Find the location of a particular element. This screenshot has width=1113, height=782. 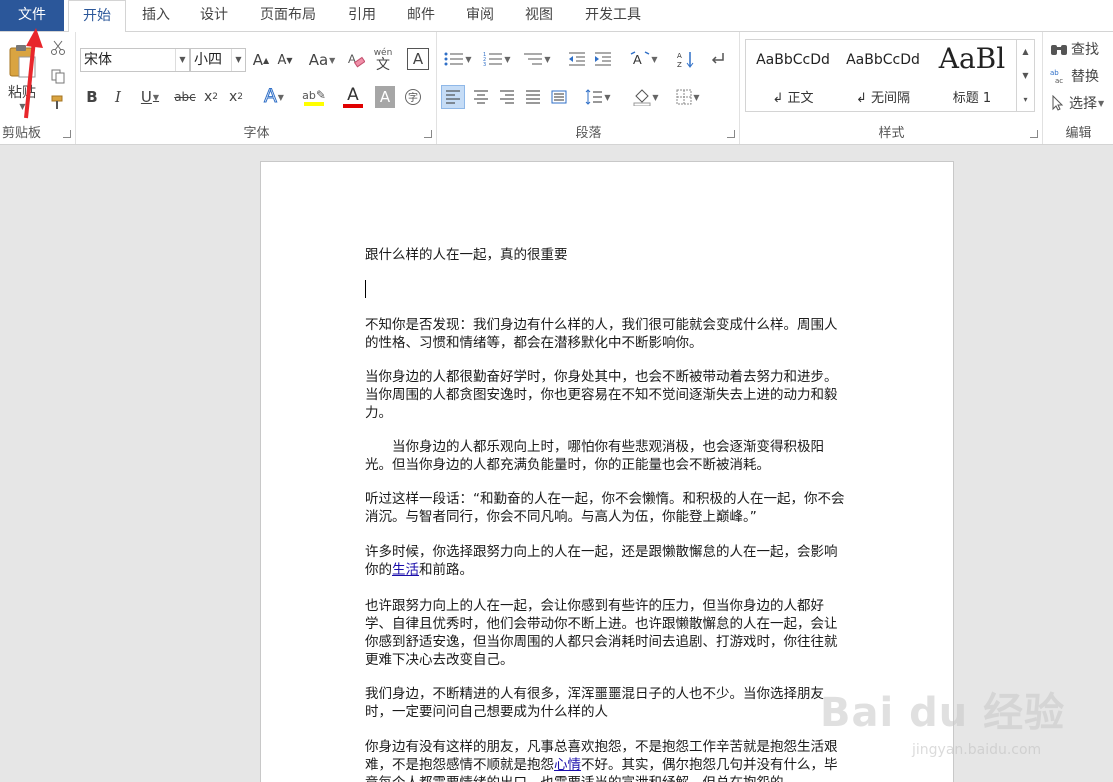

clear-formatting-button: A is located at coordinates (356, 60).